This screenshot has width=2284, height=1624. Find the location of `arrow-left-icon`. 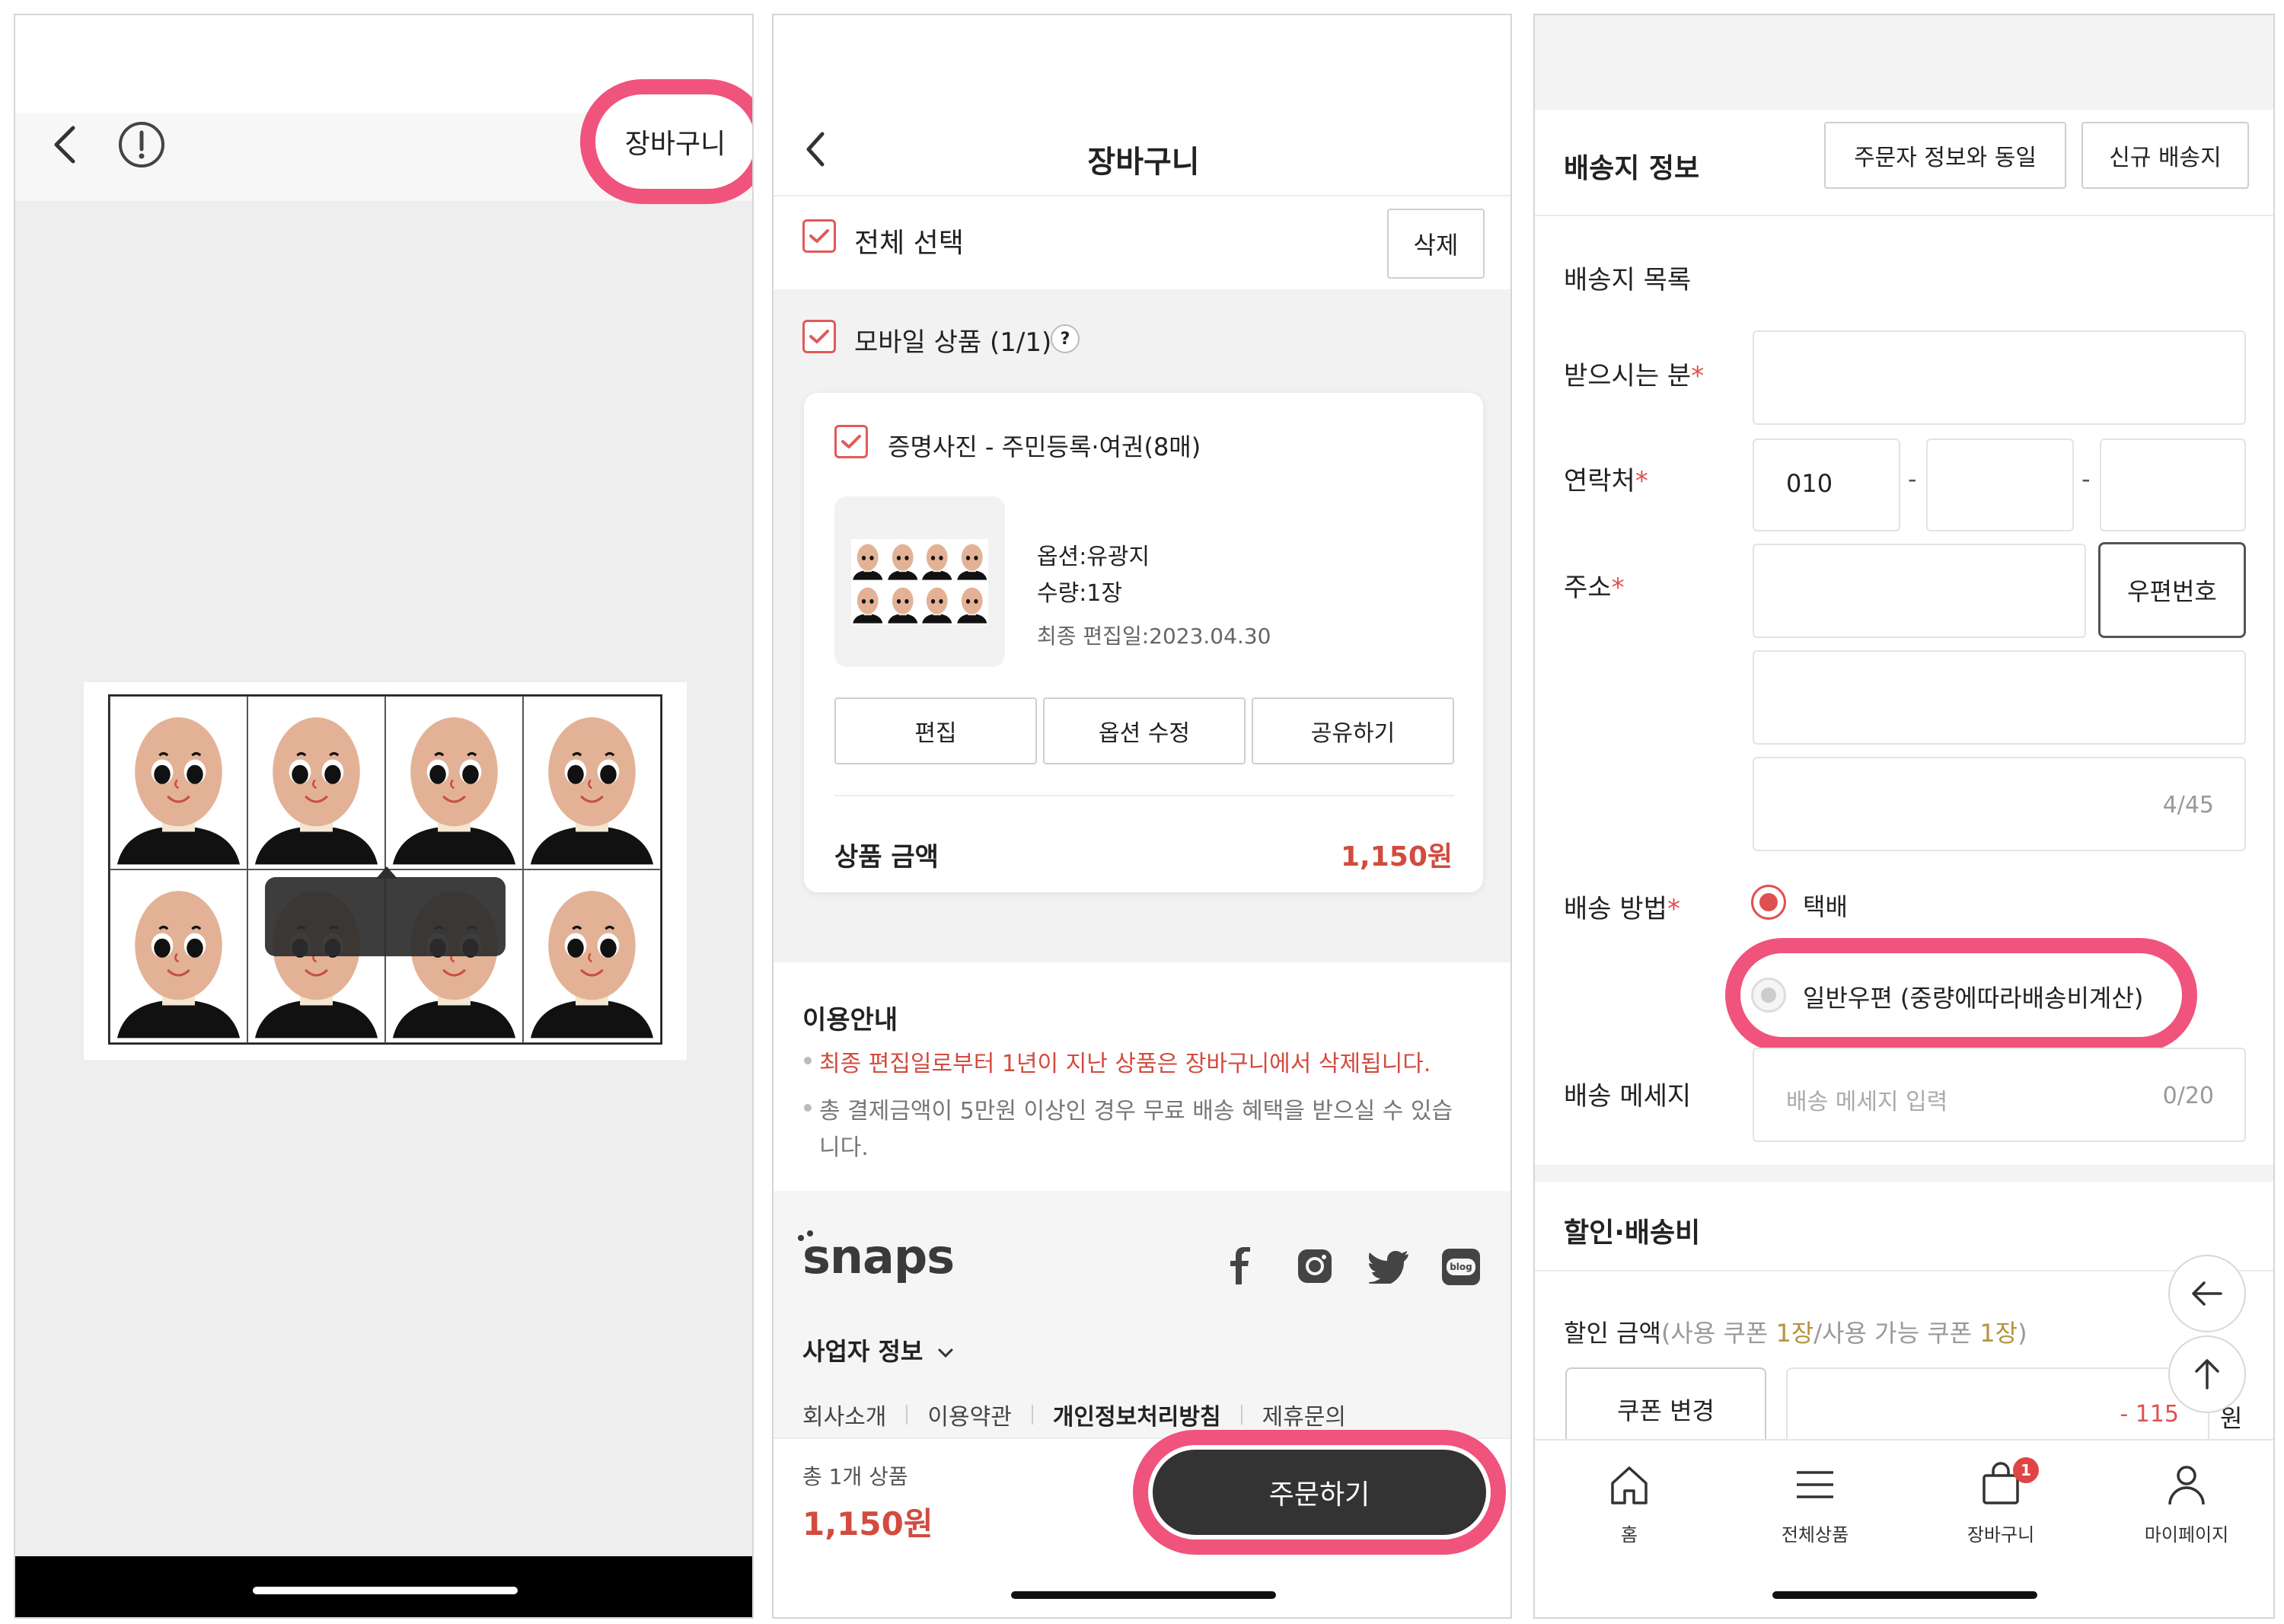

arrow-left-icon is located at coordinates (2207, 1293).